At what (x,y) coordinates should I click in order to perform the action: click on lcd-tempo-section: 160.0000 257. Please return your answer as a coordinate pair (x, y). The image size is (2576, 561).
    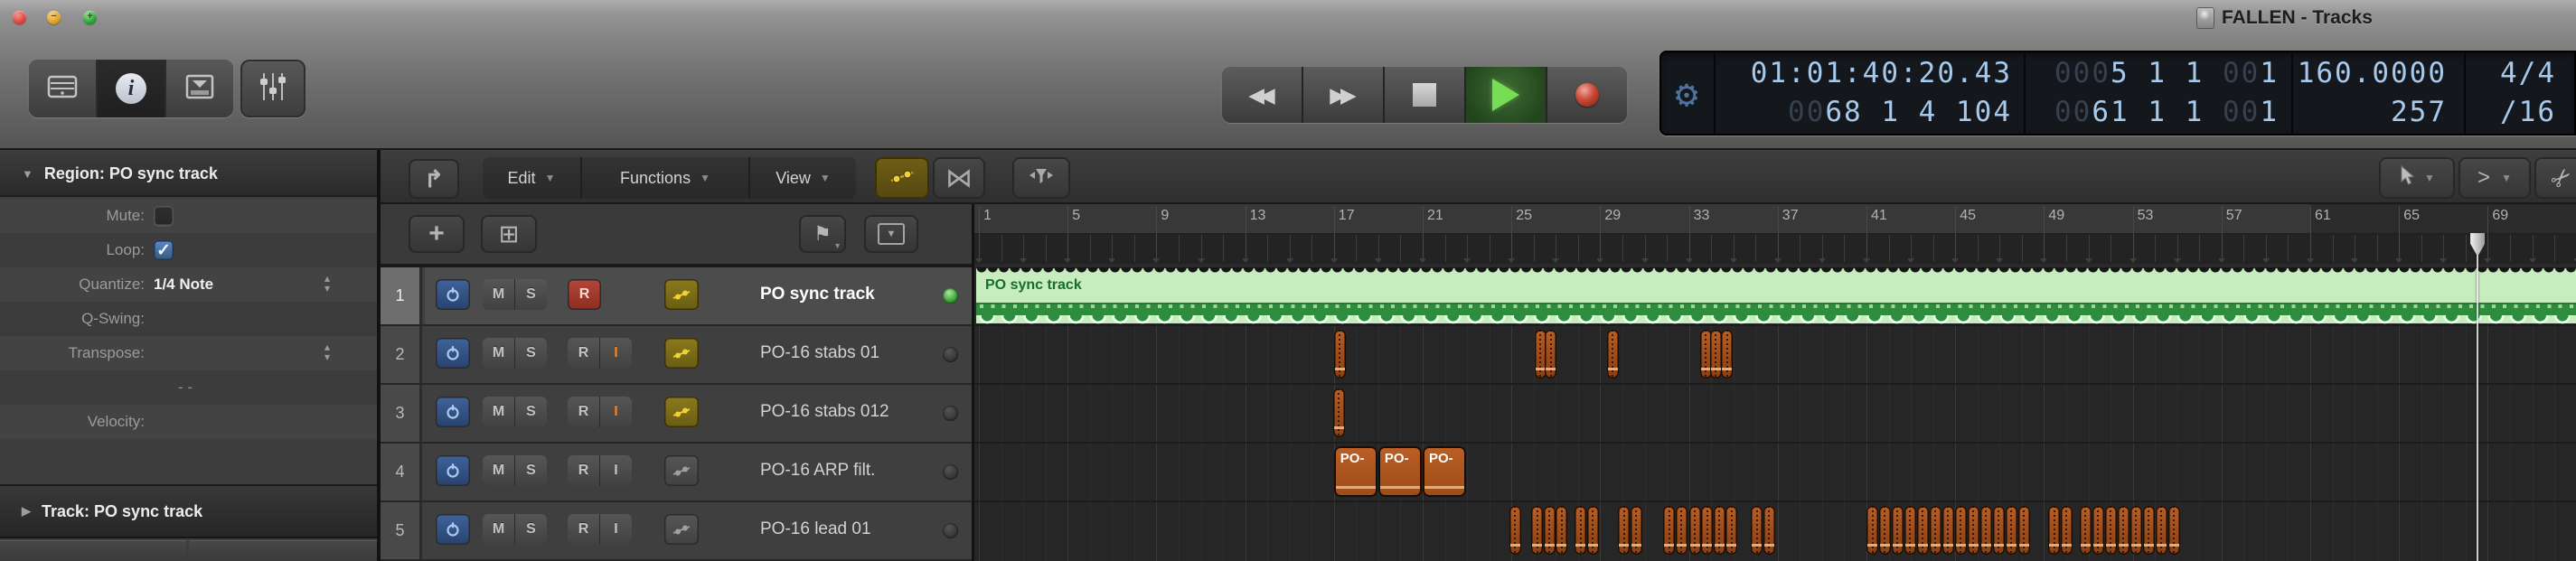
    Looking at the image, I should click on (2377, 93).